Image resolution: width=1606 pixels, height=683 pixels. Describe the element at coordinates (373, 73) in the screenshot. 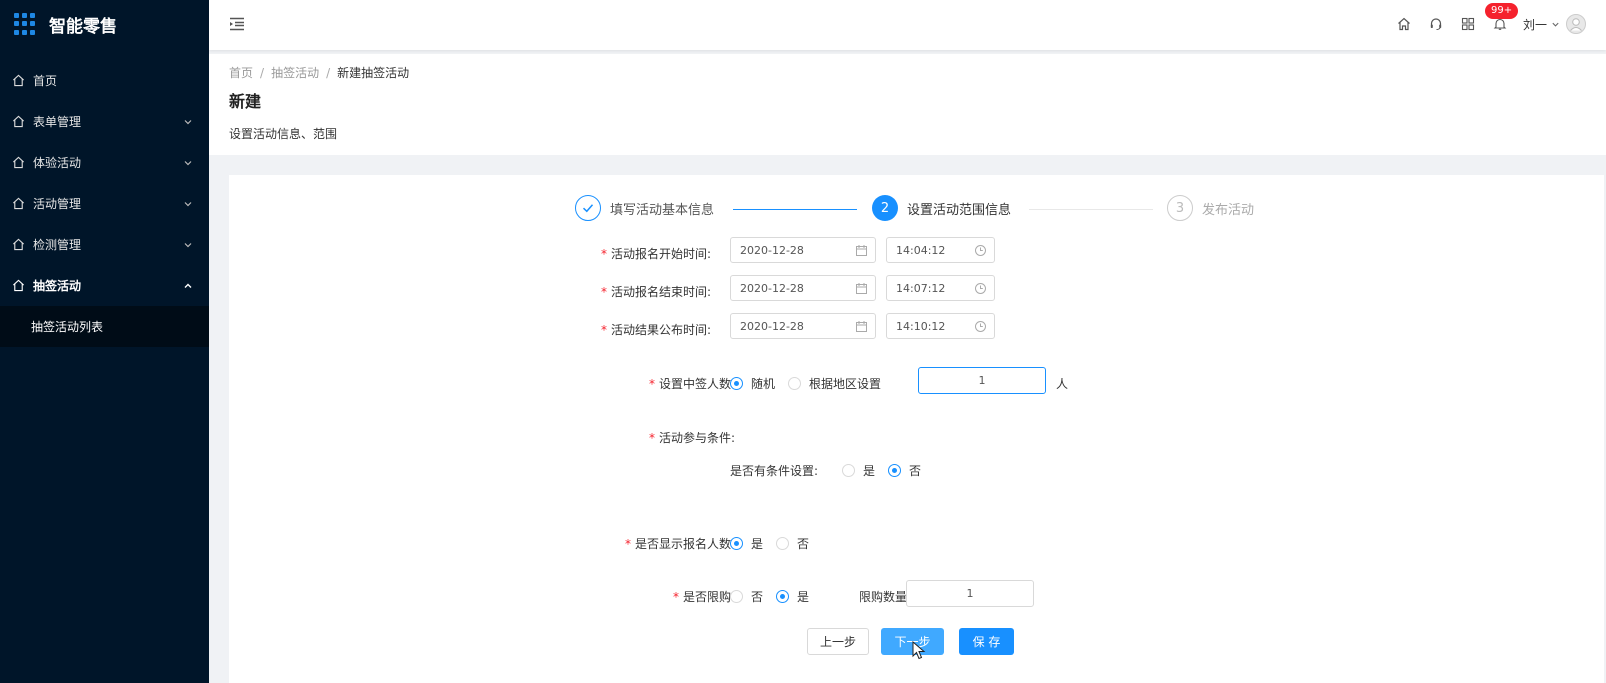

I see `breadcrumb-current: 新建抽签活动` at that location.